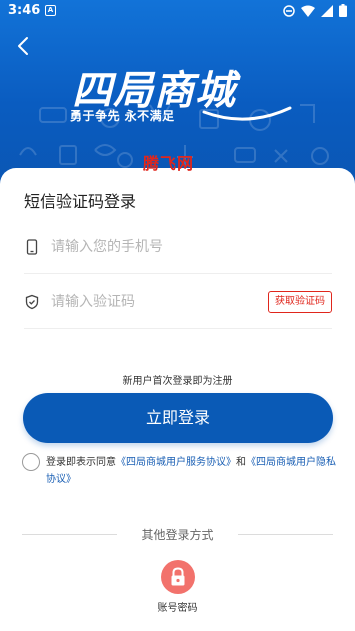 The width and height of the screenshot is (355, 631). Describe the element at coordinates (177, 534) in the screenshot. I see `other-login-divider: 其他登录方式` at that location.